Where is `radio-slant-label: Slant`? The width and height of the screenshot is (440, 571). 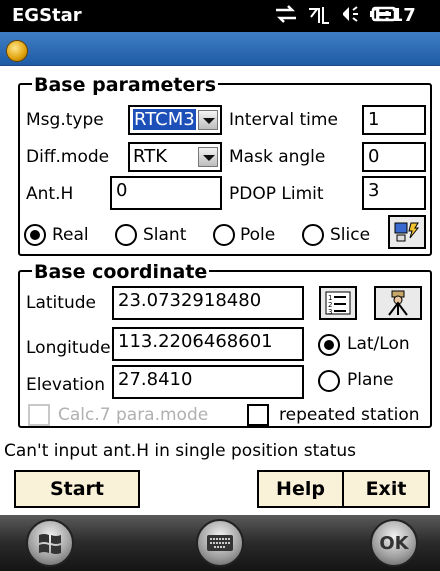
radio-slant-label: Slant is located at coordinates (165, 235).